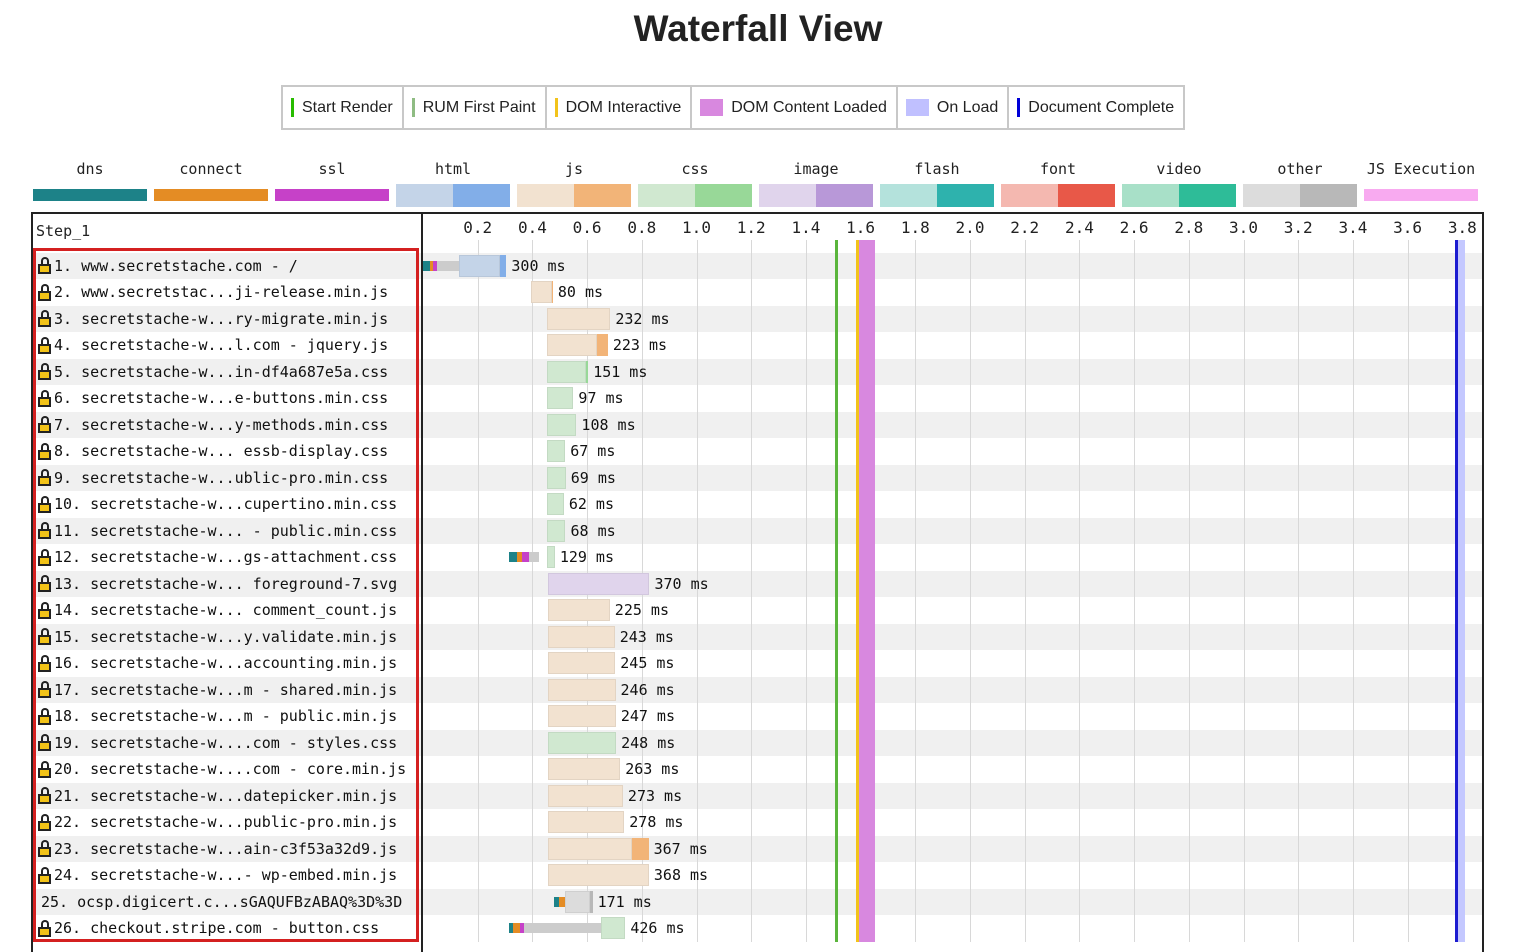  Describe the element at coordinates (642, 227) in the screenshot. I see `time-tick-label: 0.8` at that location.